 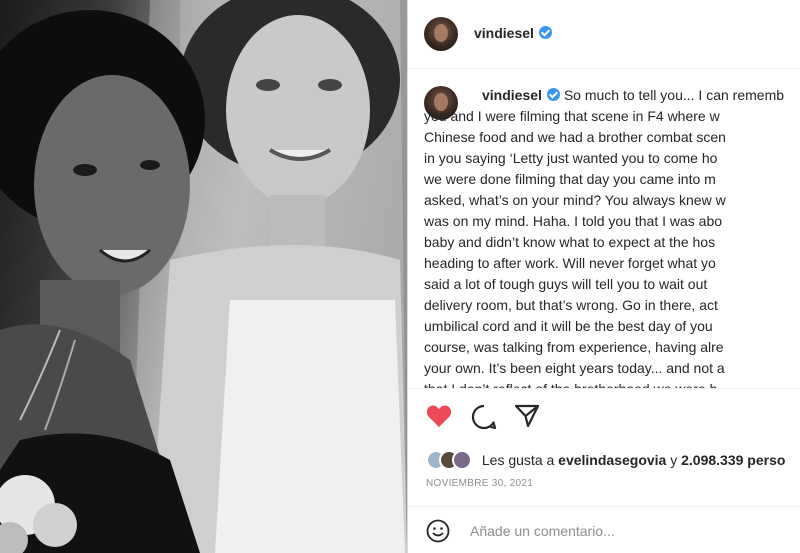 What do you see at coordinates (612, 460) in the screenshot?
I see `liker-username: evelindasegovia` at bounding box center [612, 460].